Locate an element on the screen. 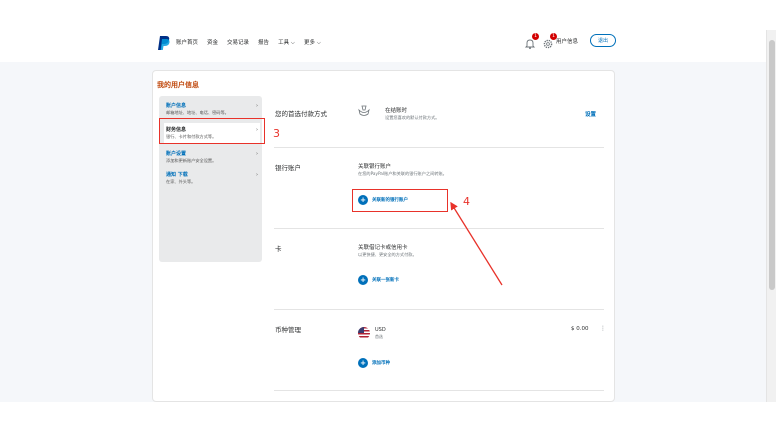  annotation-overlay is located at coordinates (476, 243).